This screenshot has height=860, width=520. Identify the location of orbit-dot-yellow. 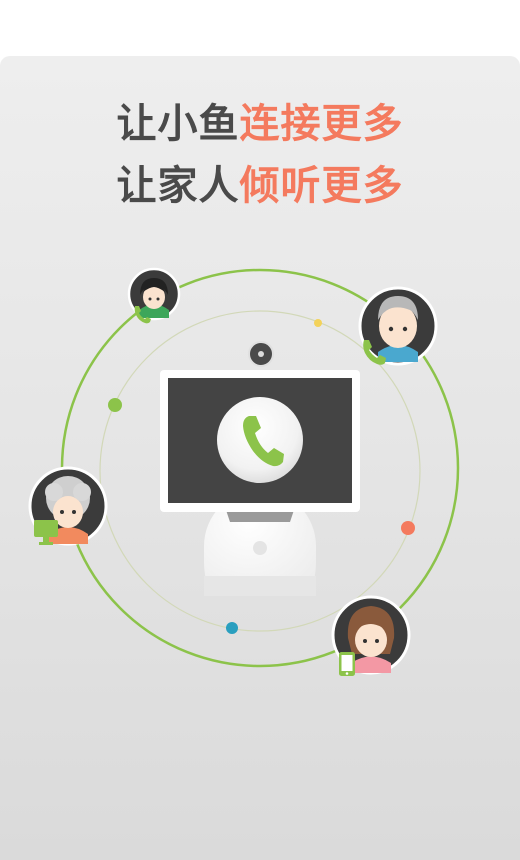
(318, 323).